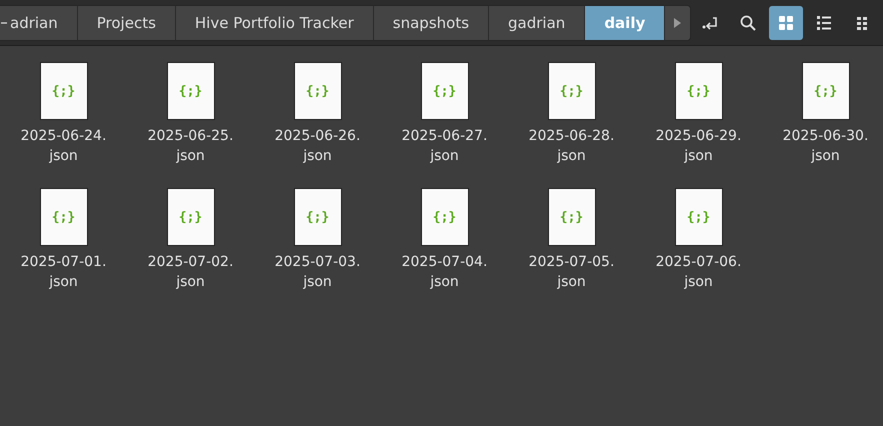 The image size is (883, 426). What do you see at coordinates (698, 146) in the screenshot?
I see `file-name: 2025-06-29.json` at bounding box center [698, 146].